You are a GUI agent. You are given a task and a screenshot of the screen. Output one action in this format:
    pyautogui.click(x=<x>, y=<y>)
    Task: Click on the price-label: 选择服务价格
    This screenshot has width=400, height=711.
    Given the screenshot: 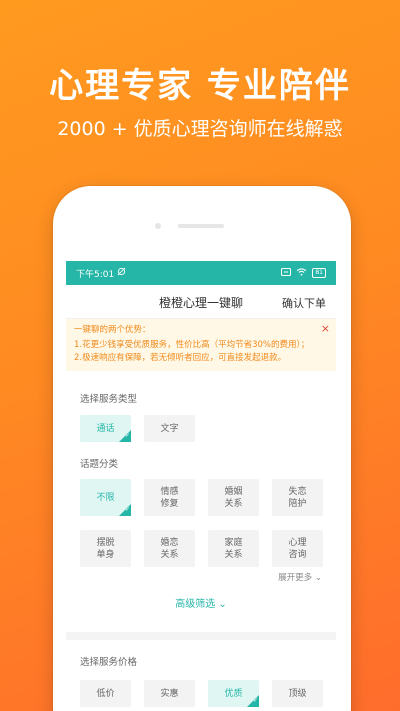 What is the action you would take?
    pyautogui.click(x=109, y=662)
    